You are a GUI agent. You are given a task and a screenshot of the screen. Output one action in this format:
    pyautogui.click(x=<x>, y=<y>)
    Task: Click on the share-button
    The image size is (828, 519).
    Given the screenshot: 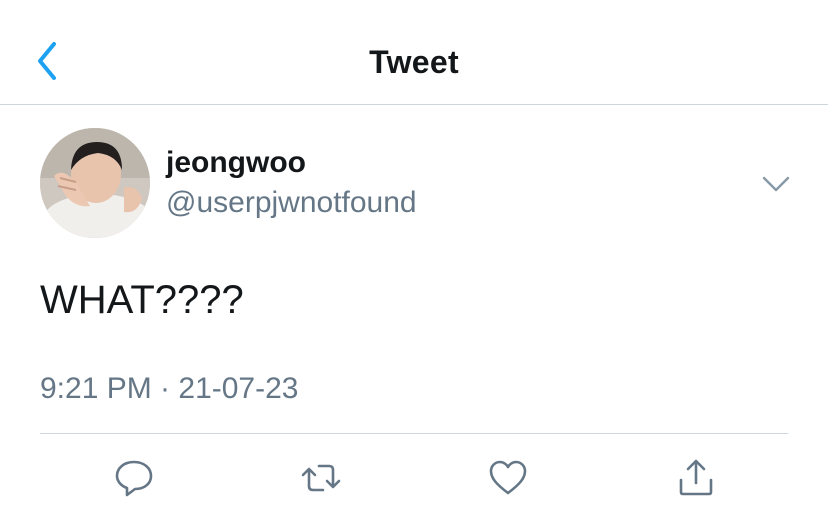 What is the action you would take?
    pyautogui.click(x=696, y=478)
    